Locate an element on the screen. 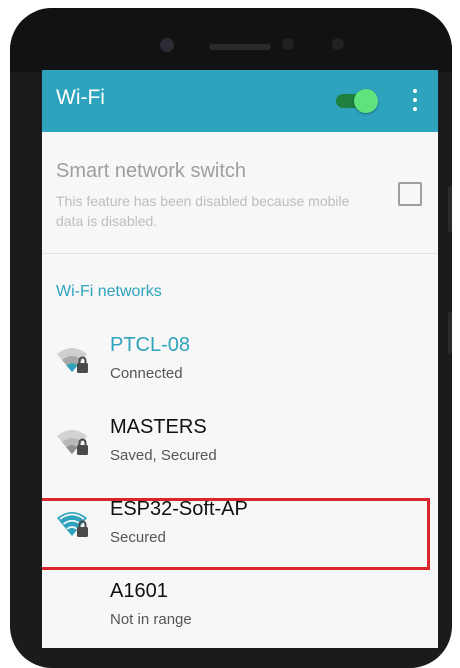 The width and height of the screenshot is (460, 668). power-button is located at coordinates (450, 333).